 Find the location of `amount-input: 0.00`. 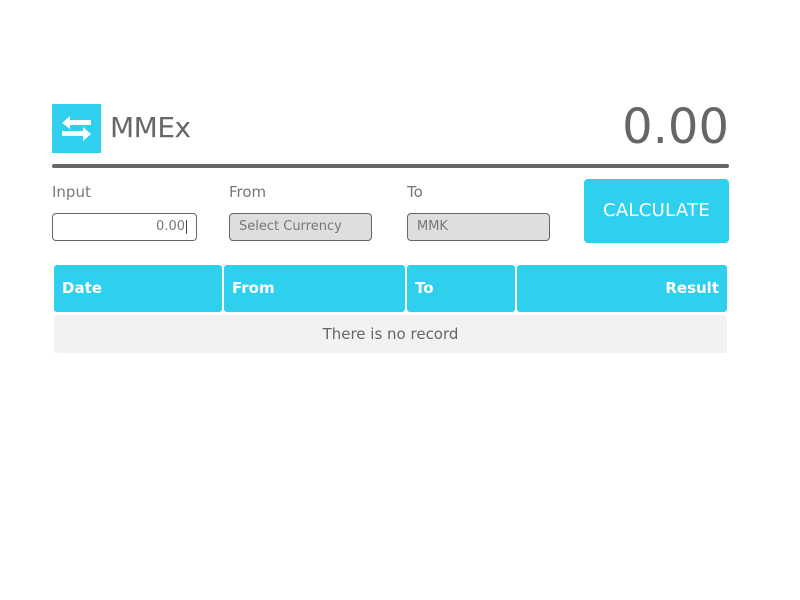

amount-input: 0.00 is located at coordinates (124, 227).